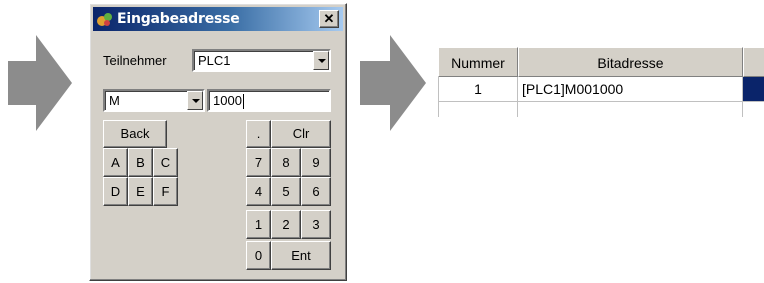 The image size is (764, 283). I want to click on key-5-button: 5, so click(286, 191).